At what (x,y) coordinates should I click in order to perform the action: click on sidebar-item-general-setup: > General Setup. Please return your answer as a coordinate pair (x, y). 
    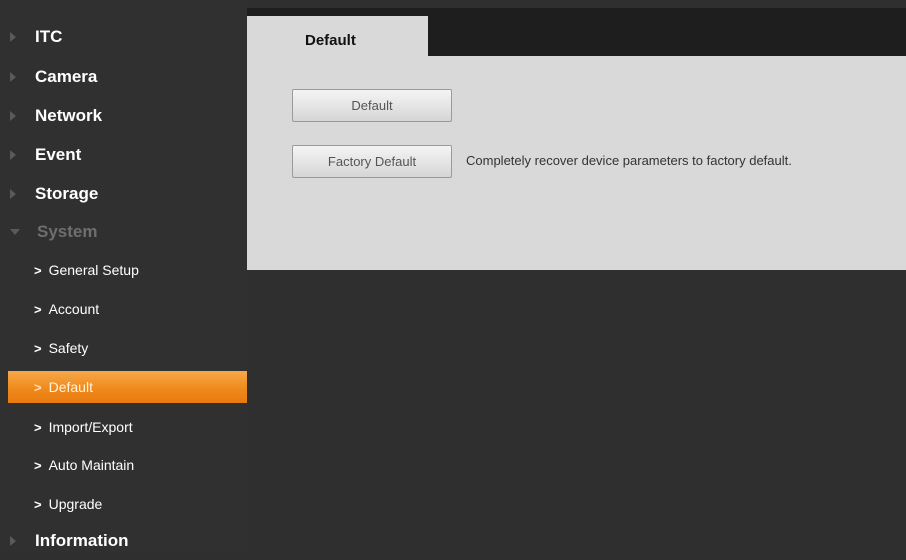
    Looking at the image, I should click on (123, 270).